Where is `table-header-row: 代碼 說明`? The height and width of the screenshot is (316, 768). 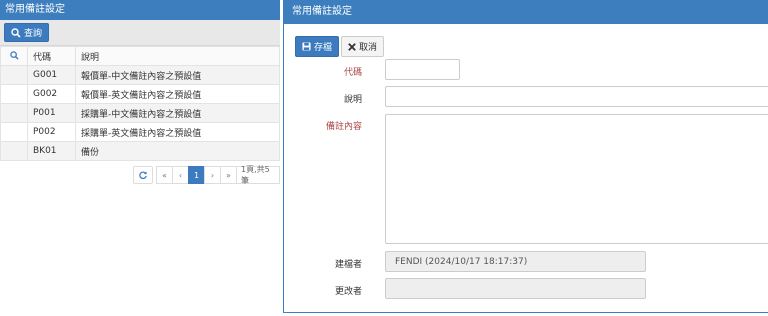 table-header-row: 代碼 說明 is located at coordinates (140, 56).